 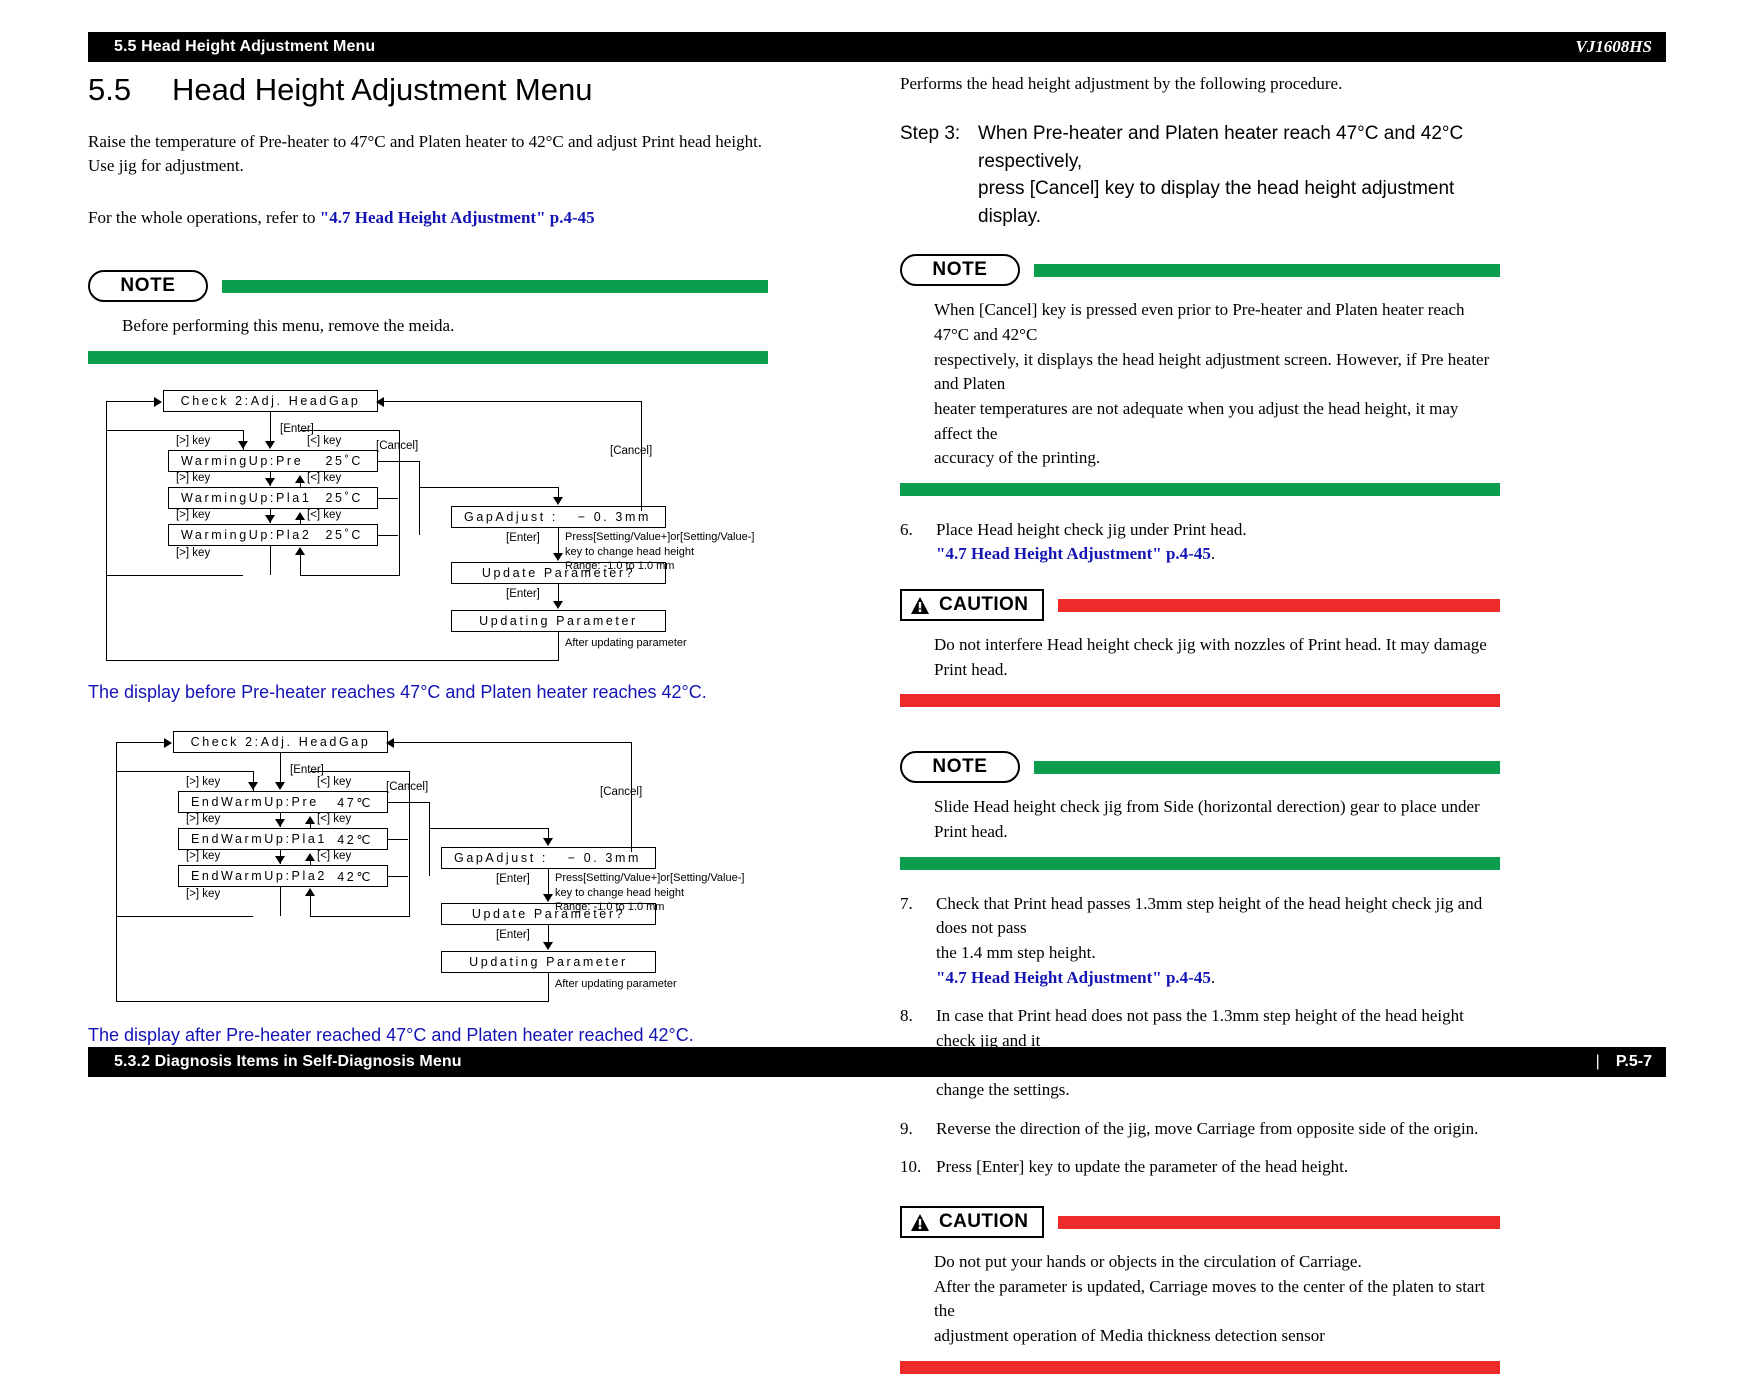 I want to click on lcd-box-gapadjust: GapAdjust : − 0. 3mm, so click(x=548, y=858).